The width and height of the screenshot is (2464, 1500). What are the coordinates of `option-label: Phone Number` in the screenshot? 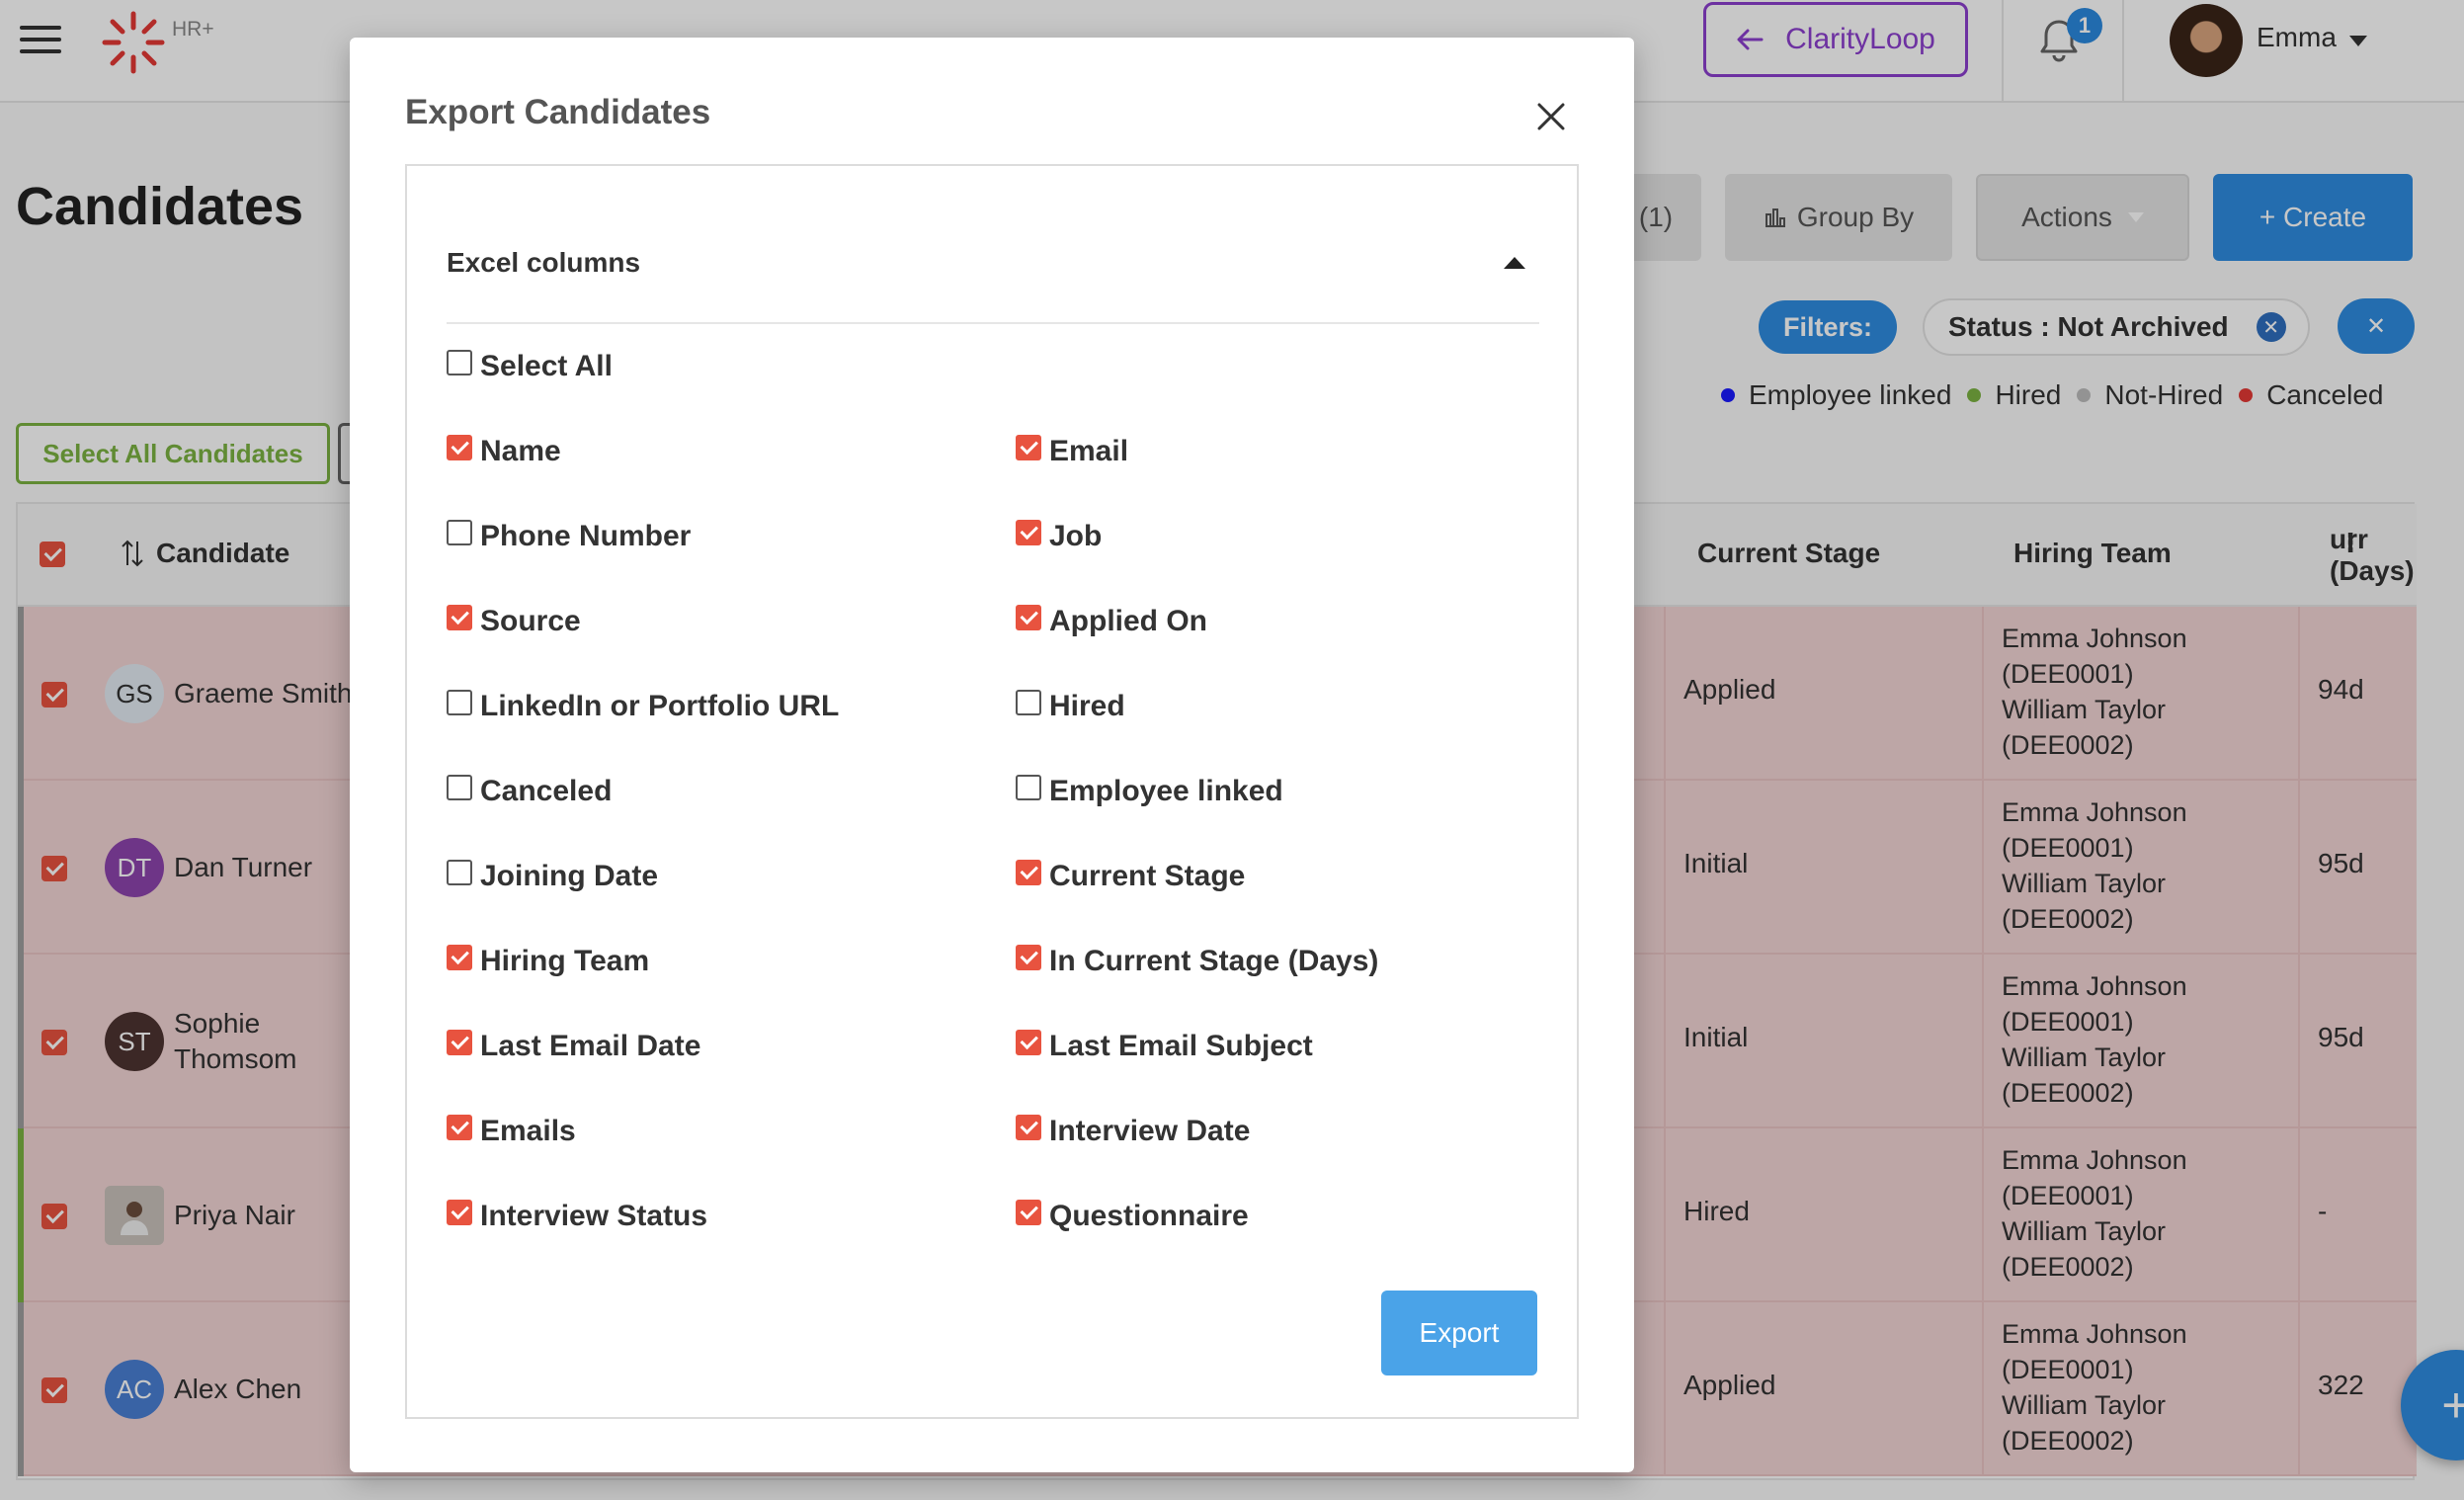 It's located at (586, 536).